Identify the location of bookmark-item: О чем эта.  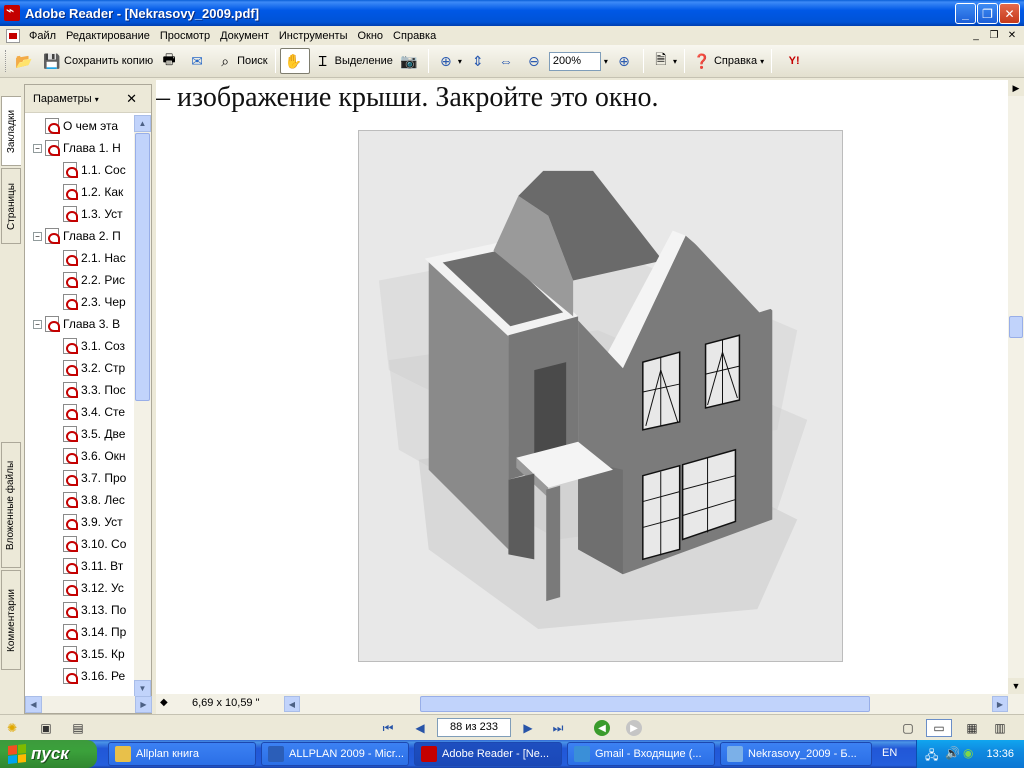
(75, 126).